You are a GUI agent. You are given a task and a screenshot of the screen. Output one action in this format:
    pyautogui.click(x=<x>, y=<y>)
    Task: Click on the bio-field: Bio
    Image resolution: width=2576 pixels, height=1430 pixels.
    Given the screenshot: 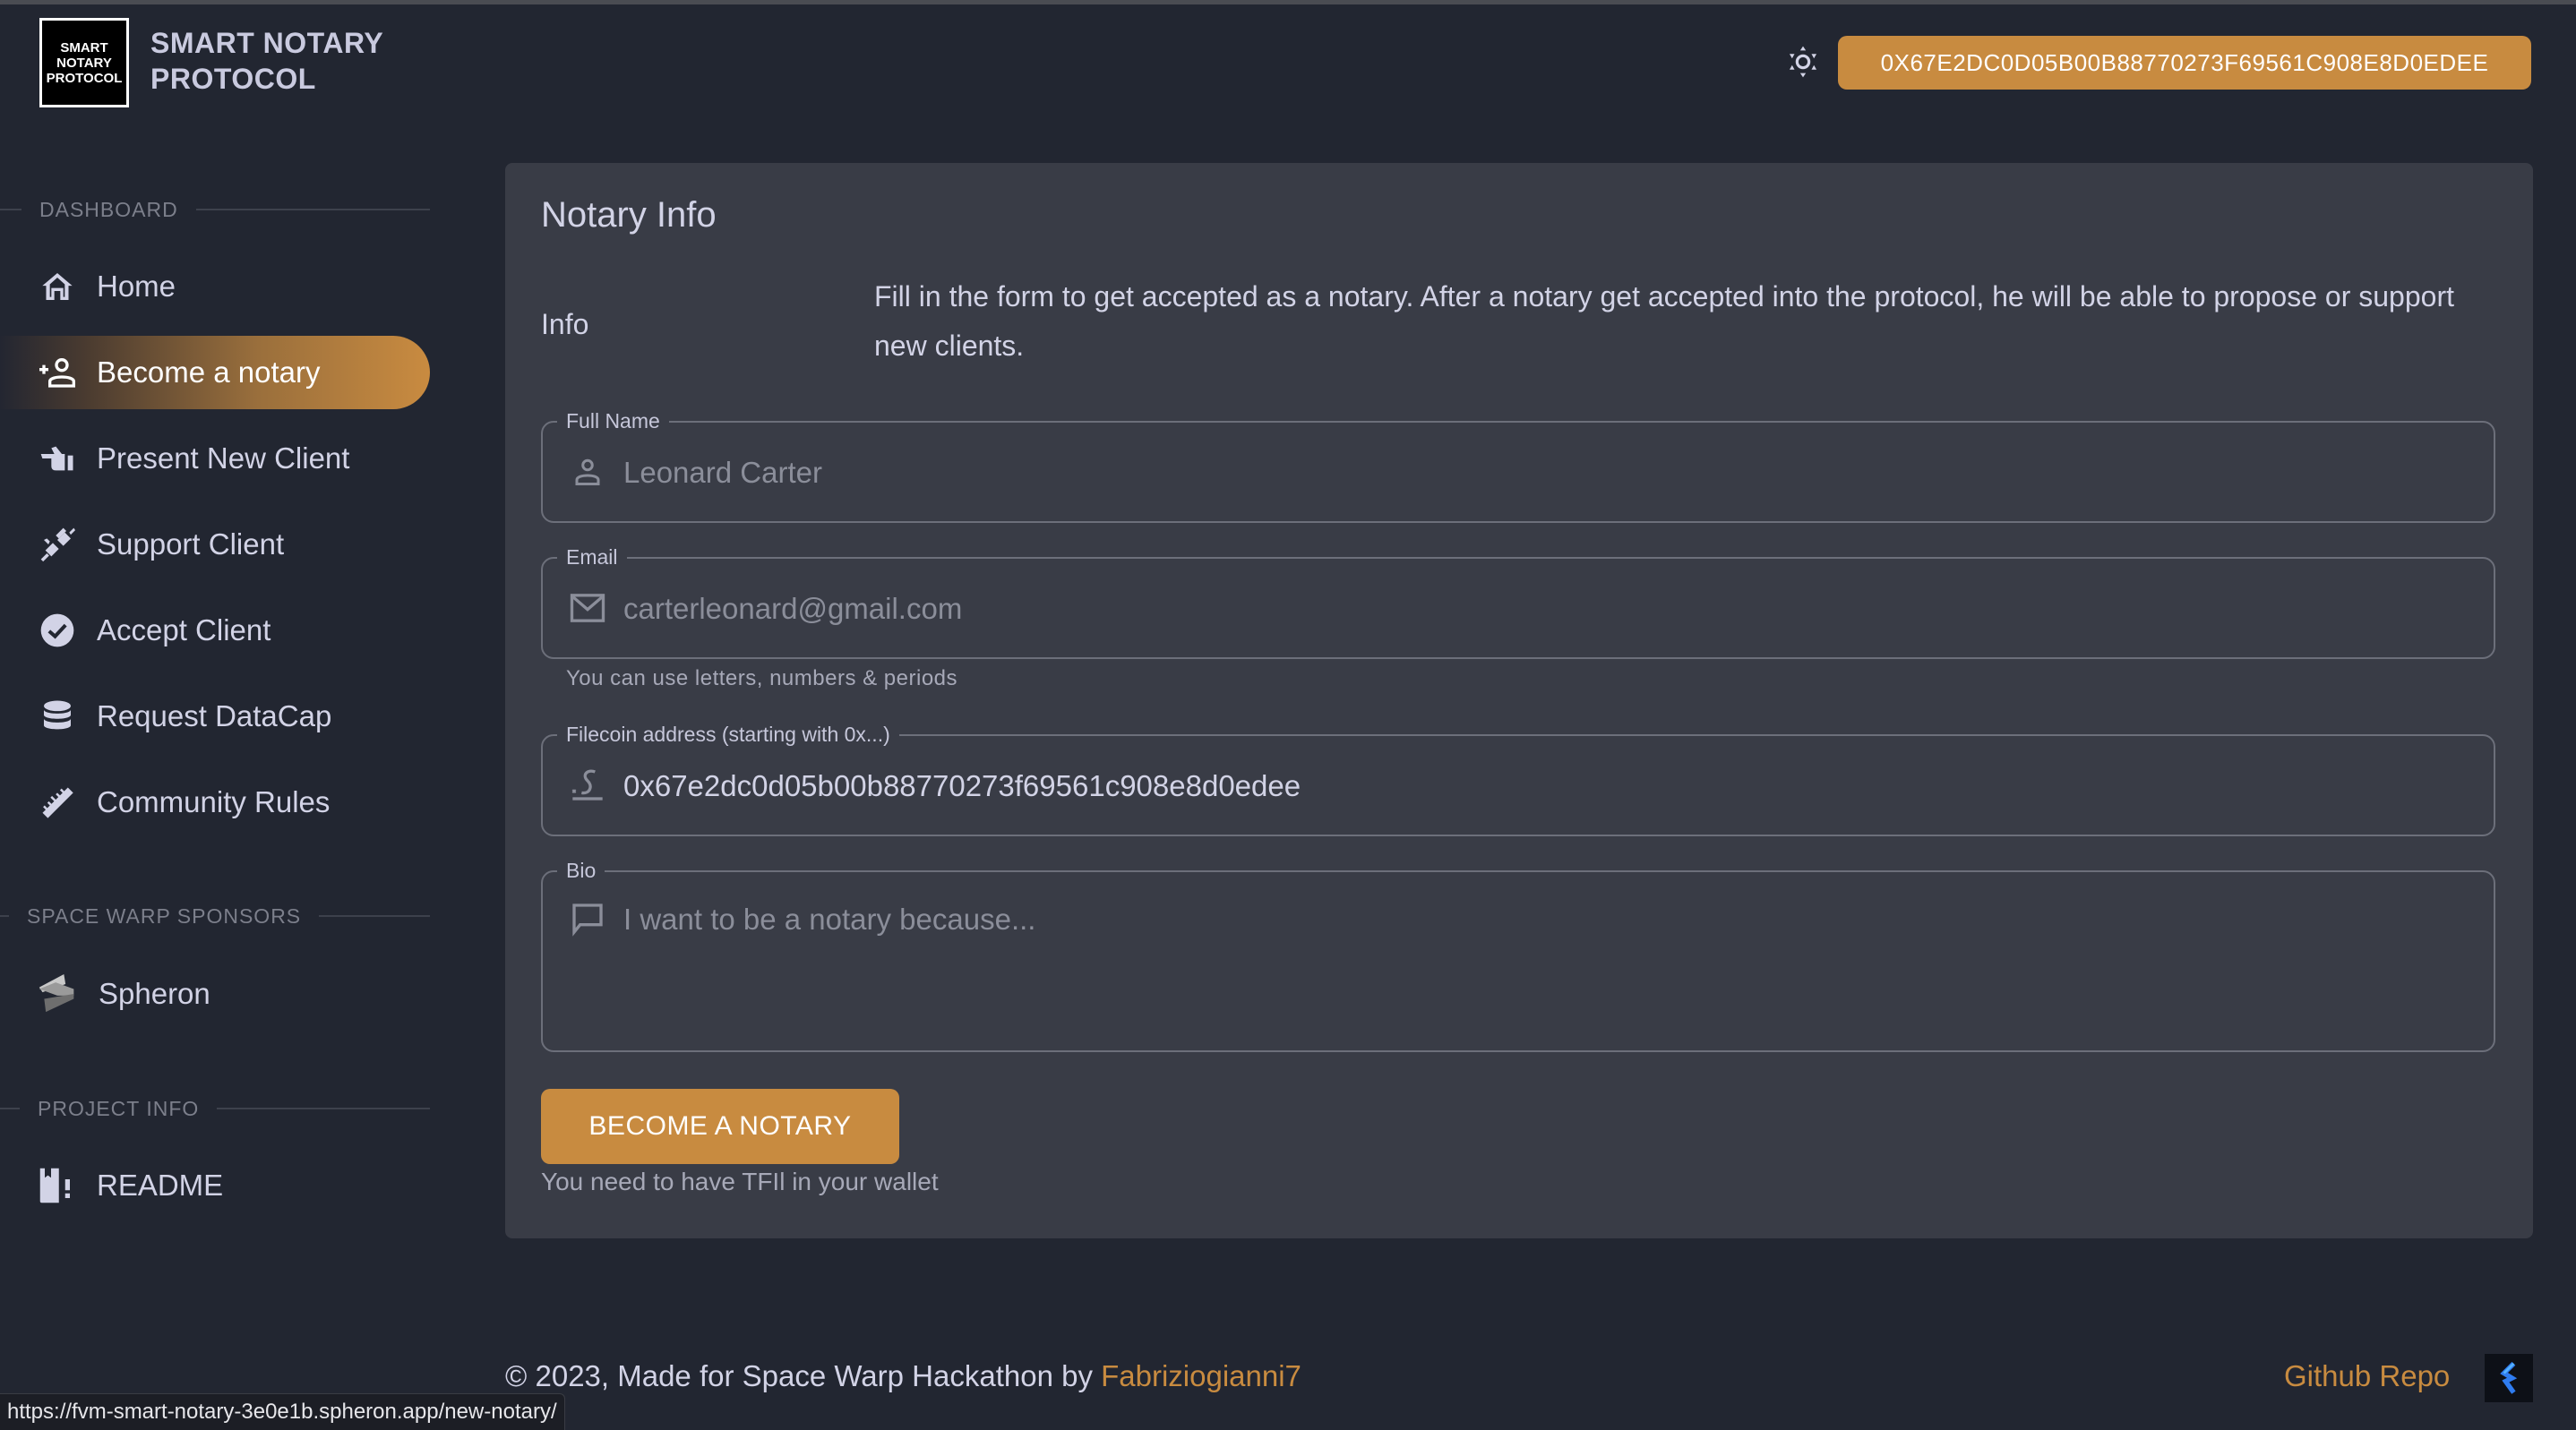 What is the action you would take?
    pyautogui.click(x=1518, y=955)
    